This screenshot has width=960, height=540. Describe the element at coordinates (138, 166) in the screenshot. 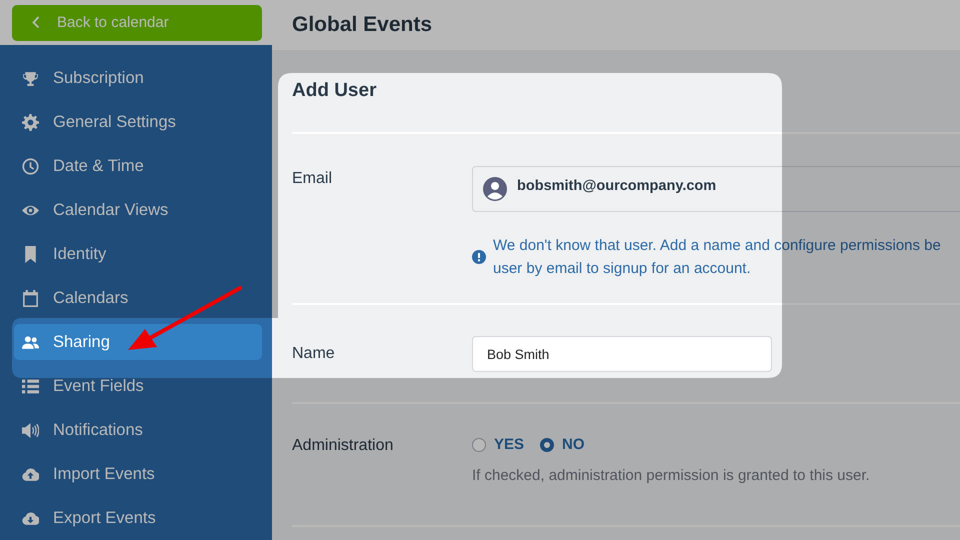

I see `sidebar-item: Date & Time` at that location.